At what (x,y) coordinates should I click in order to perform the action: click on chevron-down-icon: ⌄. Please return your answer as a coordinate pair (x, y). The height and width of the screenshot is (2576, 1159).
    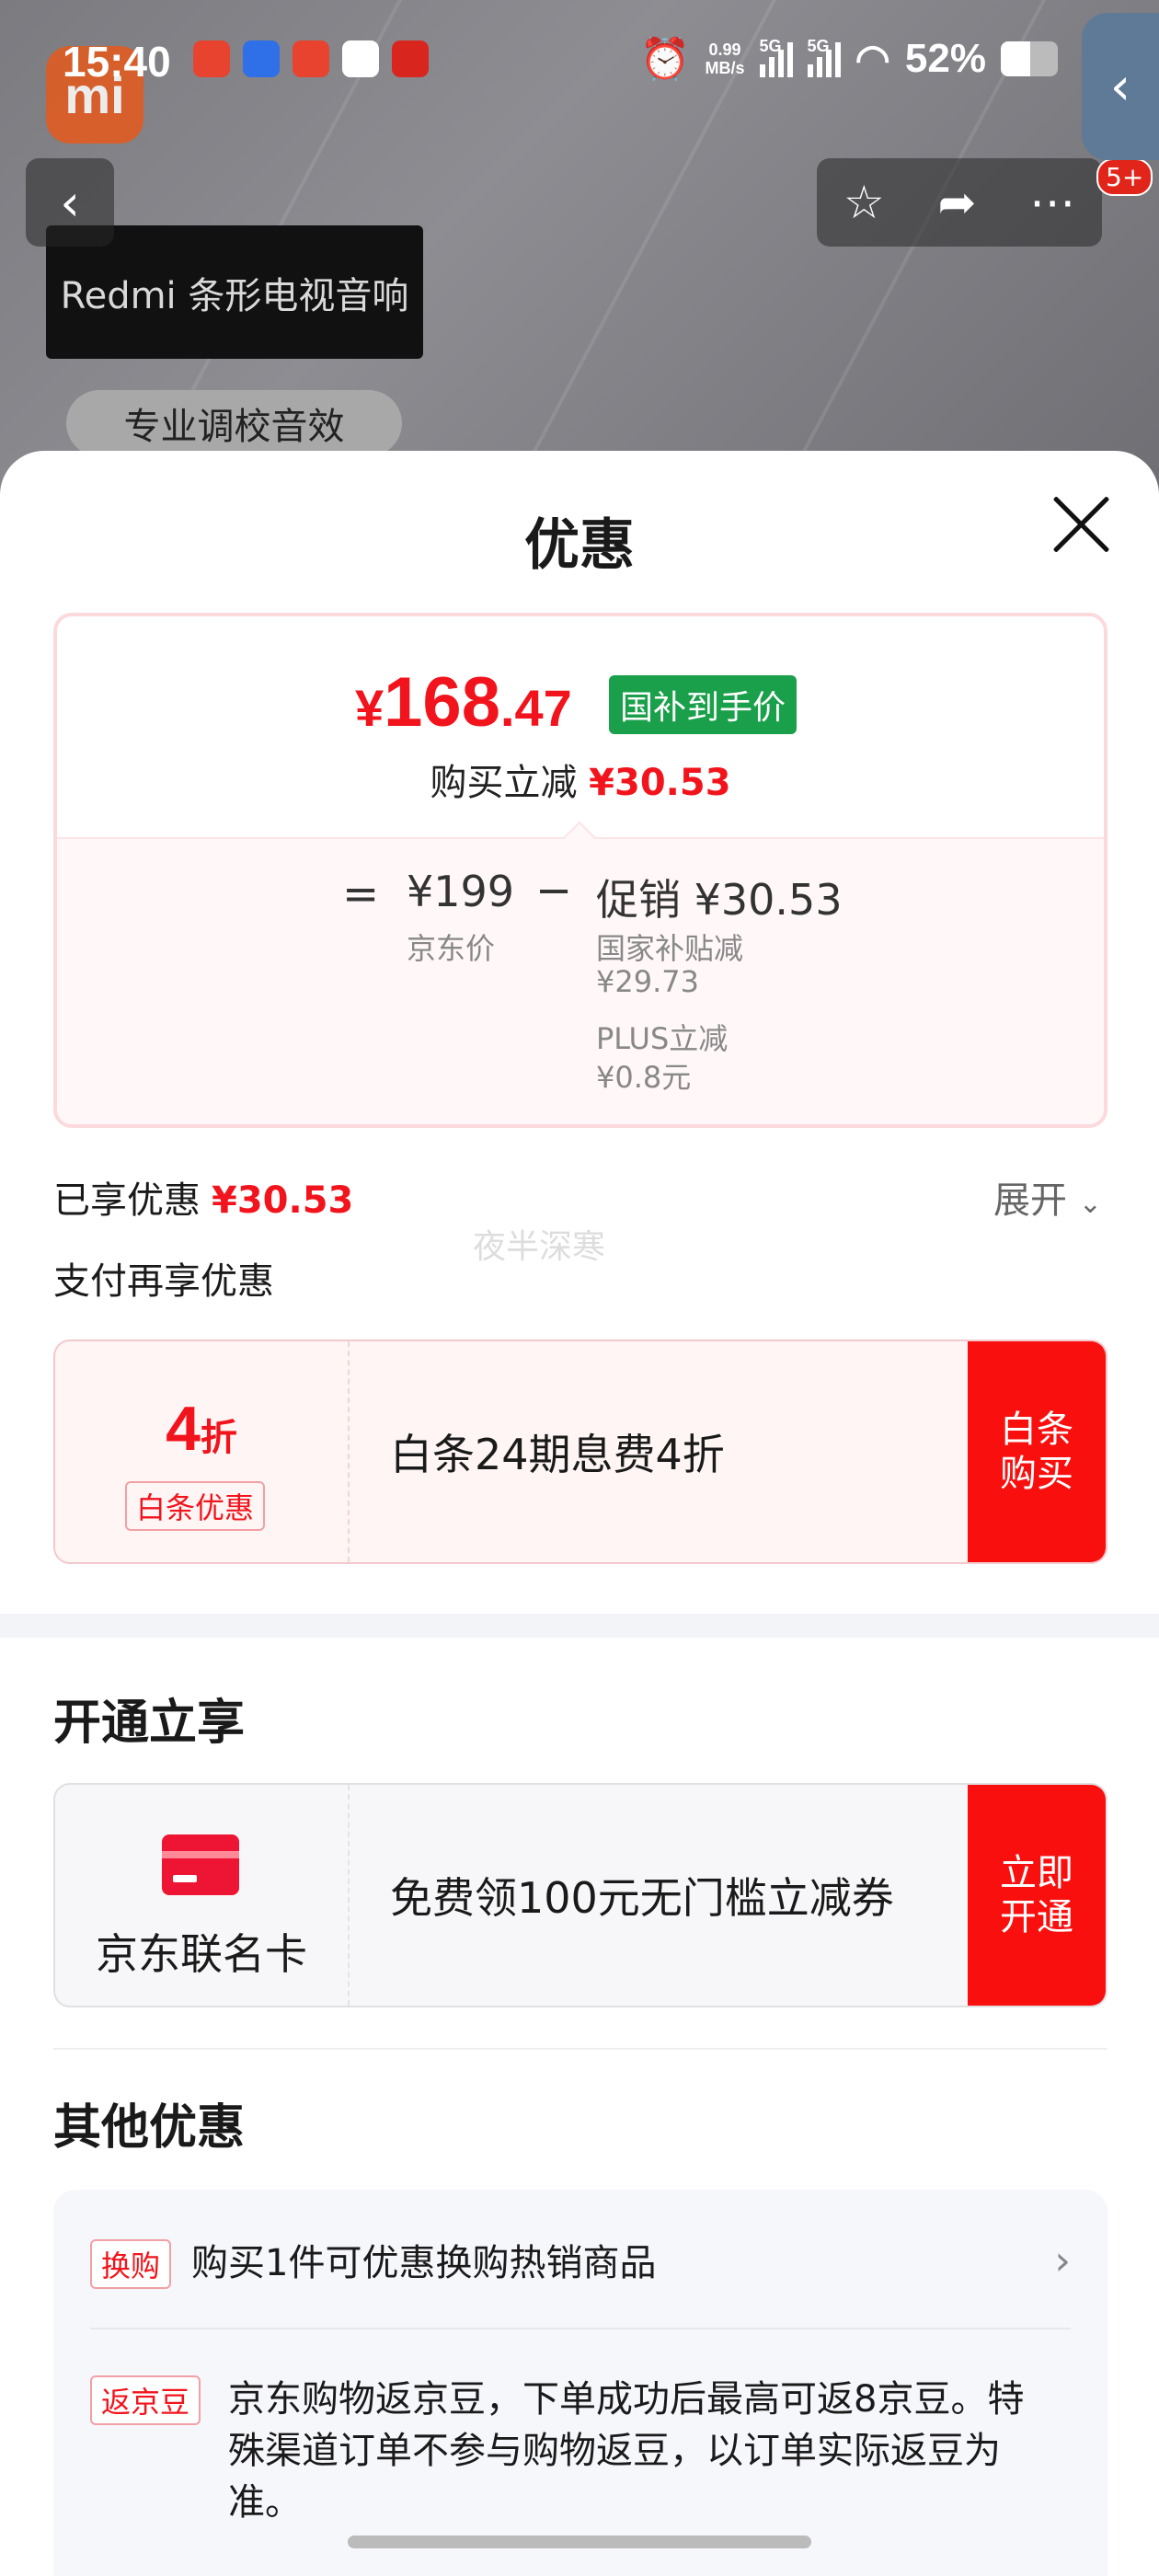
    Looking at the image, I should click on (1090, 1204).